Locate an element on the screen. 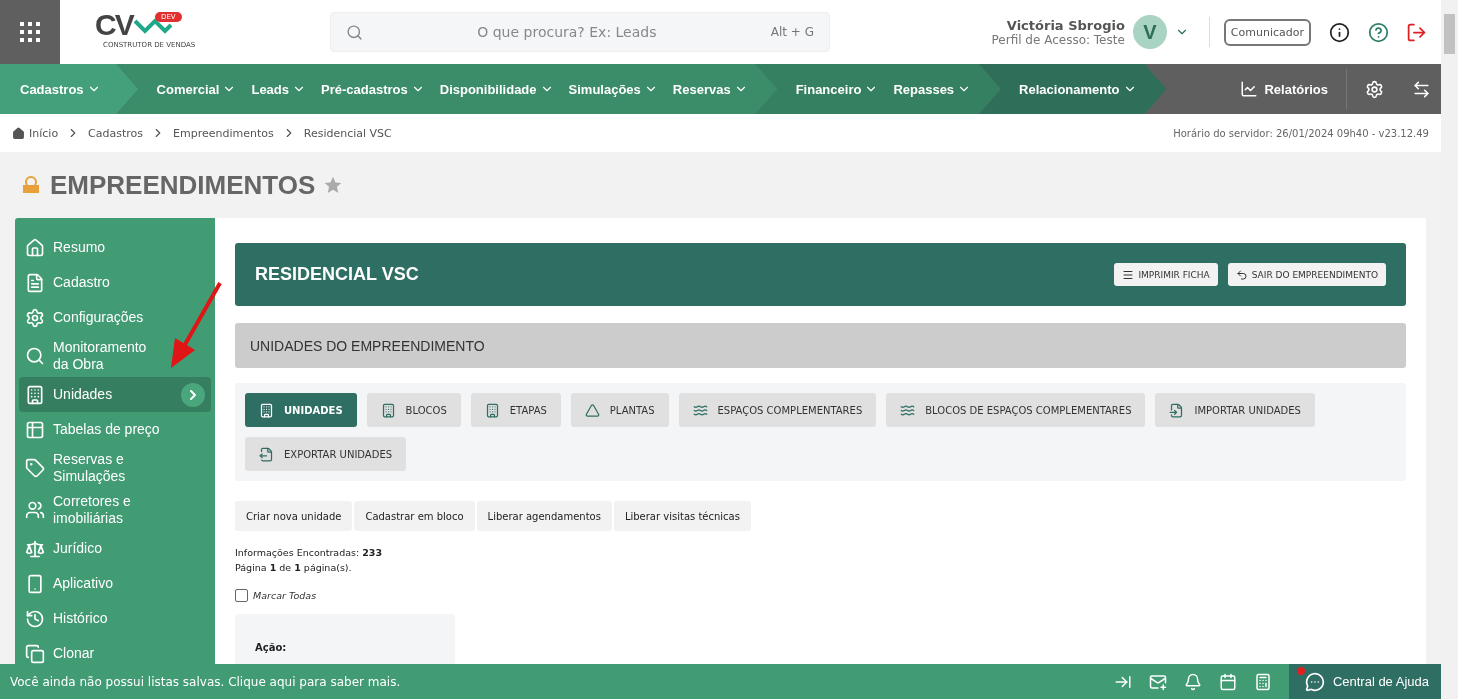 The height and width of the screenshot is (699, 1458). sidebar-item: Corretores e imobiliárias is located at coordinates (115, 510).